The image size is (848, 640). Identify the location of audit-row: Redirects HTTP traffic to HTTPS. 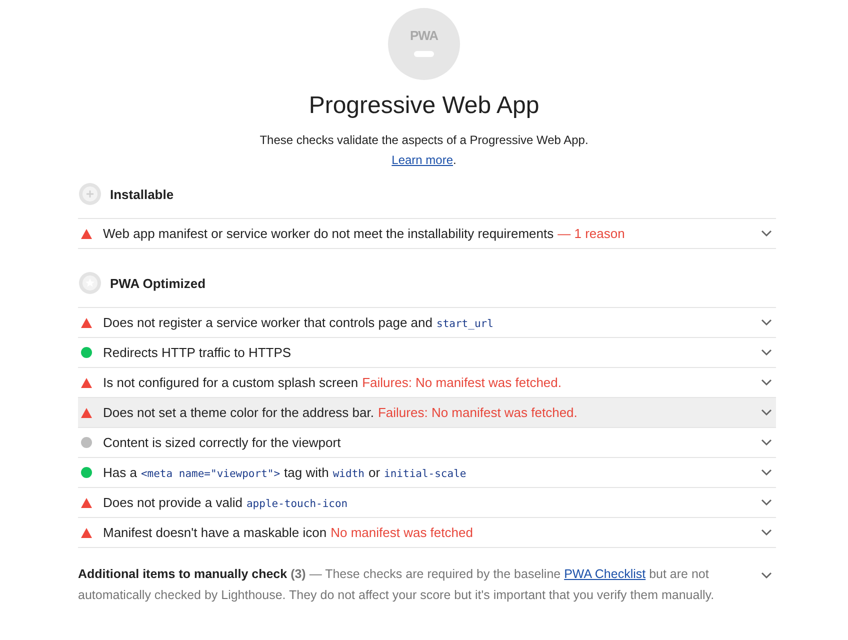
(427, 353).